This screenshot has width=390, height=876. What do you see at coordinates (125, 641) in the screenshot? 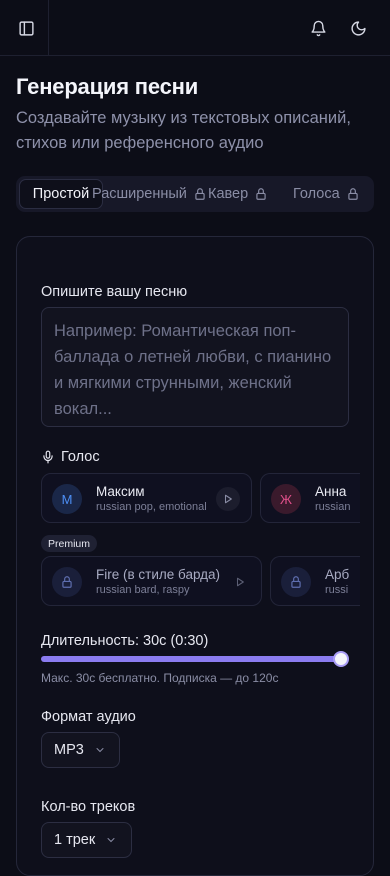
I see `duration-label: Длительность: 30с (0:30)` at bounding box center [125, 641].